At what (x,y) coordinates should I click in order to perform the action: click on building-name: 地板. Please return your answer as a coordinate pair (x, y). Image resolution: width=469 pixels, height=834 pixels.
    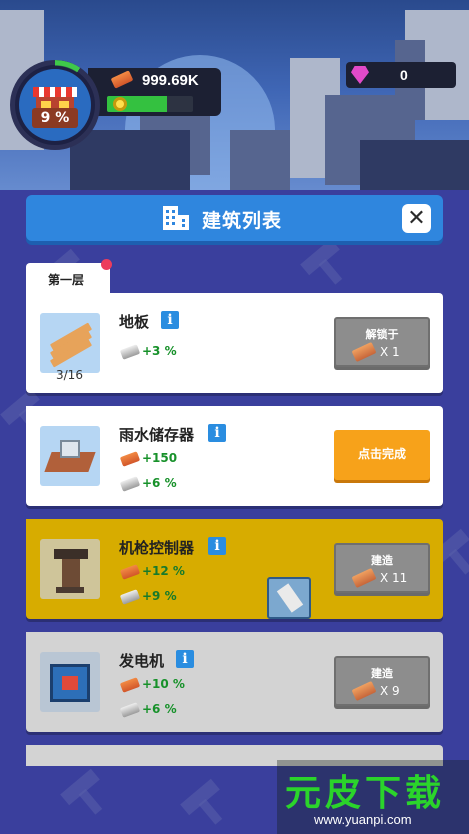
    Looking at the image, I should click on (134, 322).